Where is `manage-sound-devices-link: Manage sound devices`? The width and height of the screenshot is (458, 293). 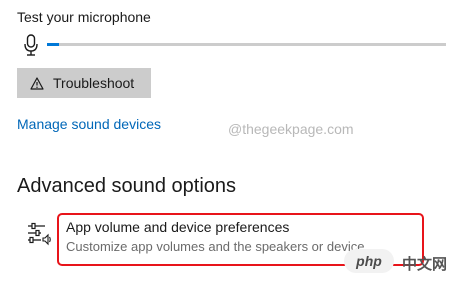 manage-sound-devices-link: Manage sound devices is located at coordinates (89, 124).